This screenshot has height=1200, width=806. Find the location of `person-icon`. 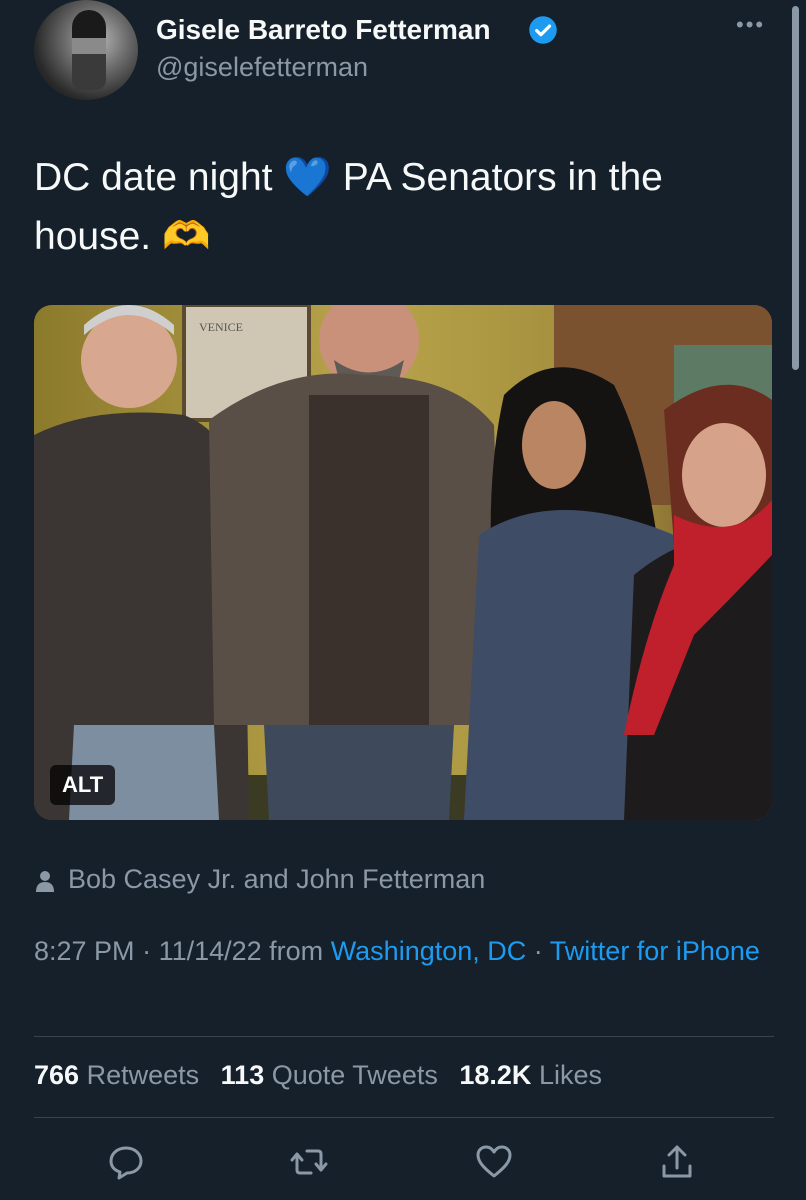

person-icon is located at coordinates (45, 881).